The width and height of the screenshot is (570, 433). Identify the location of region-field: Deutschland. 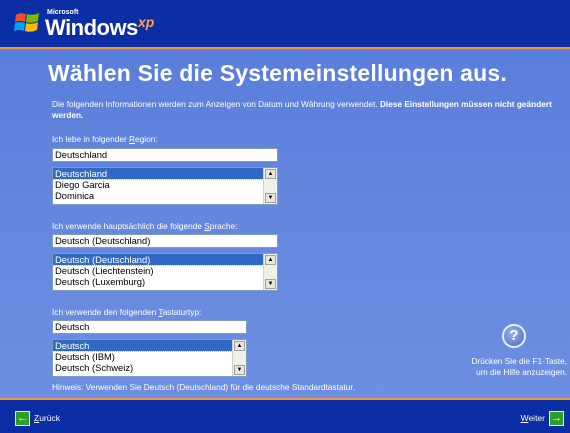
(165, 155).